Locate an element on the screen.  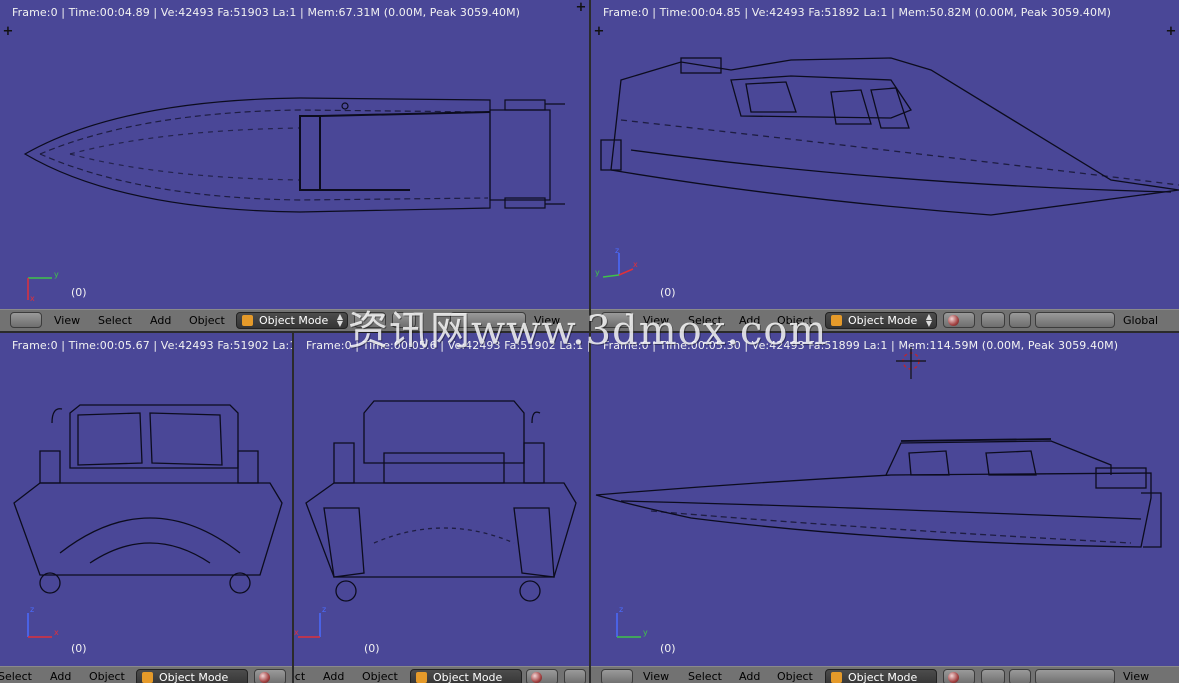
viewport-header-bottom-left: Select Add Object Object Mode is located at coordinates (146, 674).